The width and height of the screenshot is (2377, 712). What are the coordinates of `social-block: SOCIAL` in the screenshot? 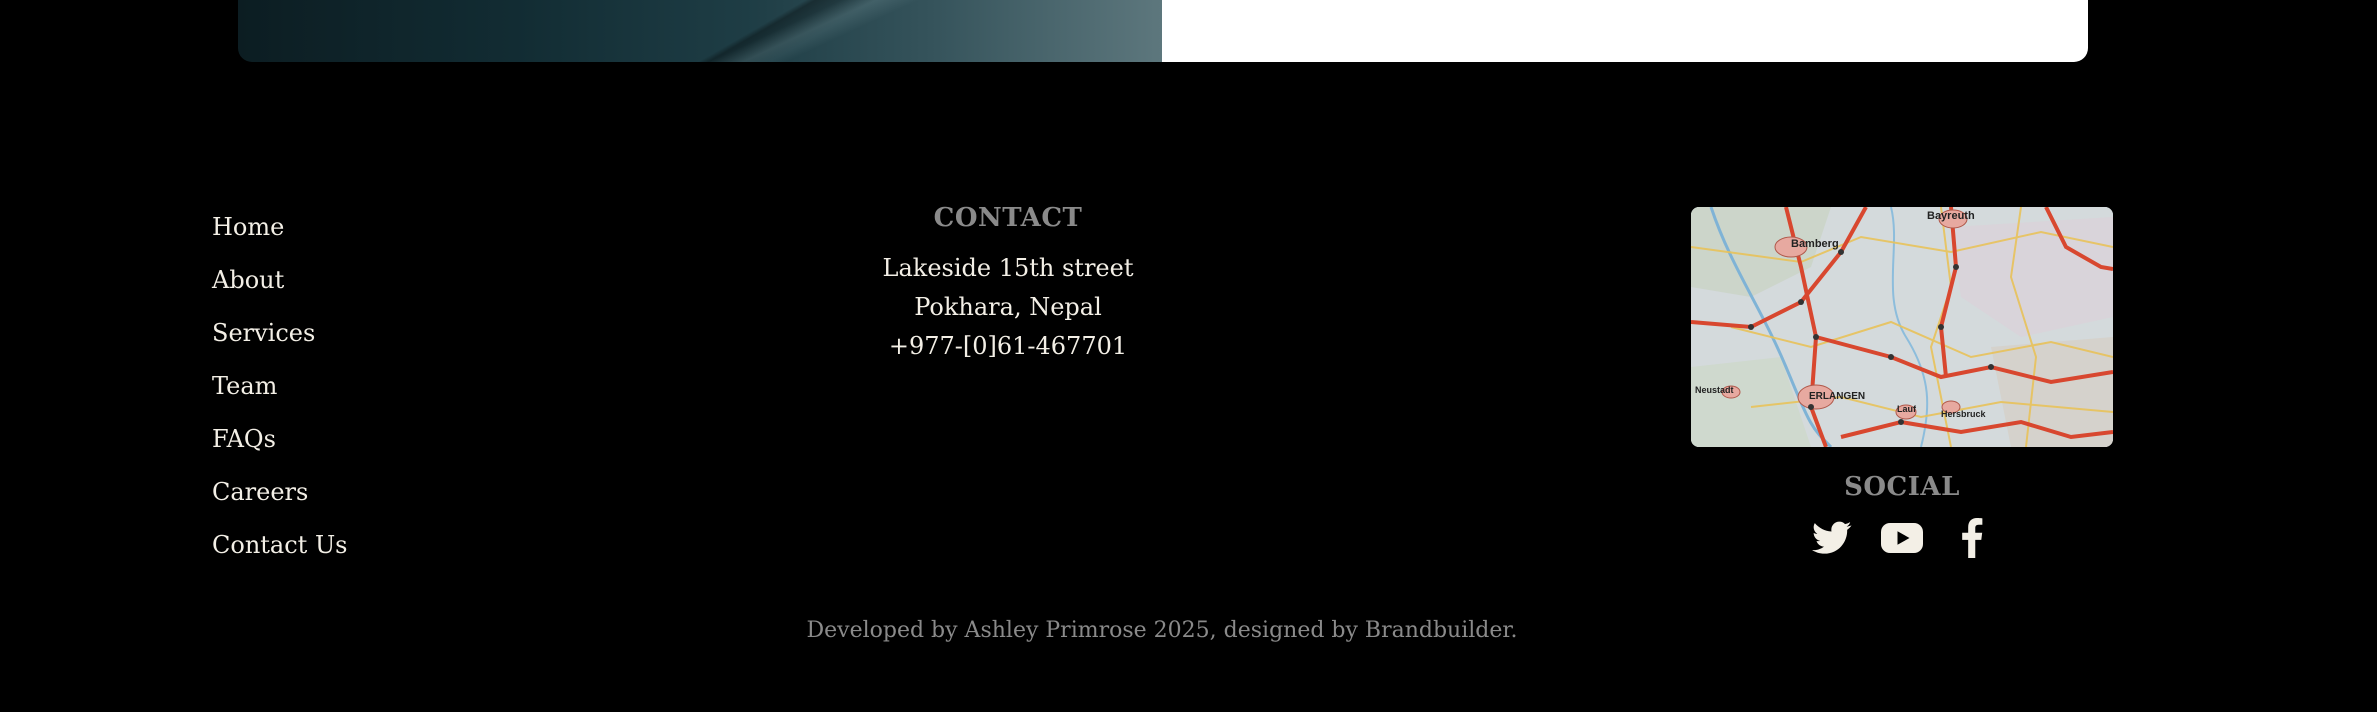 It's located at (1902, 516).